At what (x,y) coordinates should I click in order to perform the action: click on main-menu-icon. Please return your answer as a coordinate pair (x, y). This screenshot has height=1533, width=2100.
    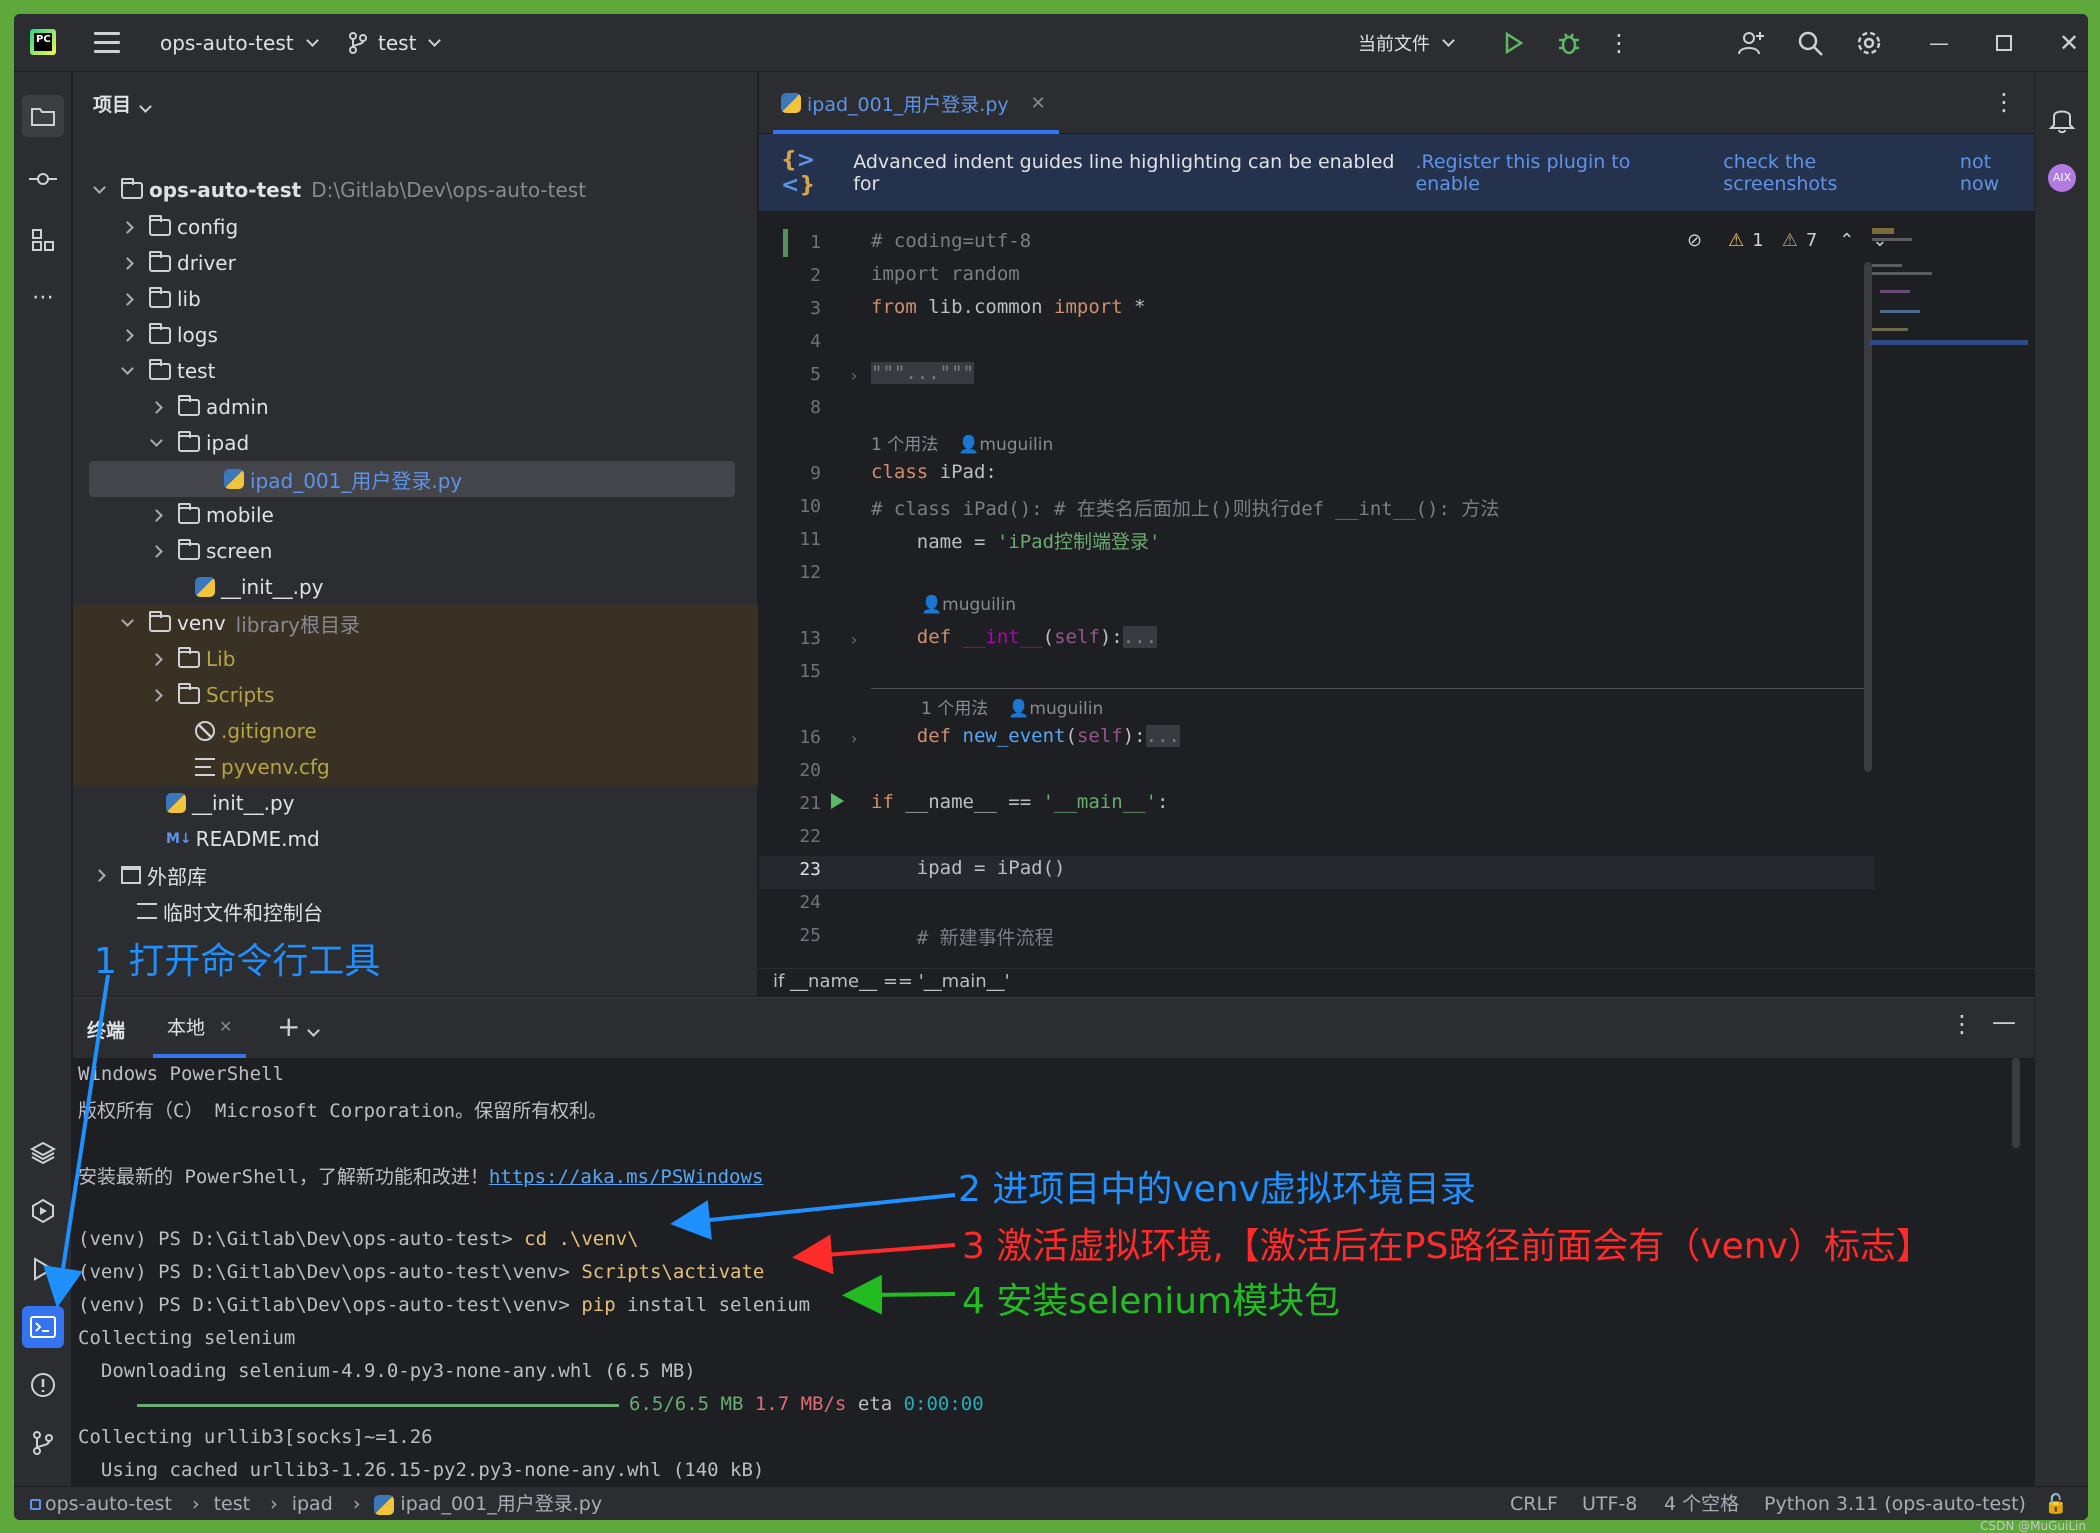
    Looking at the image, I should click on (107, 43).